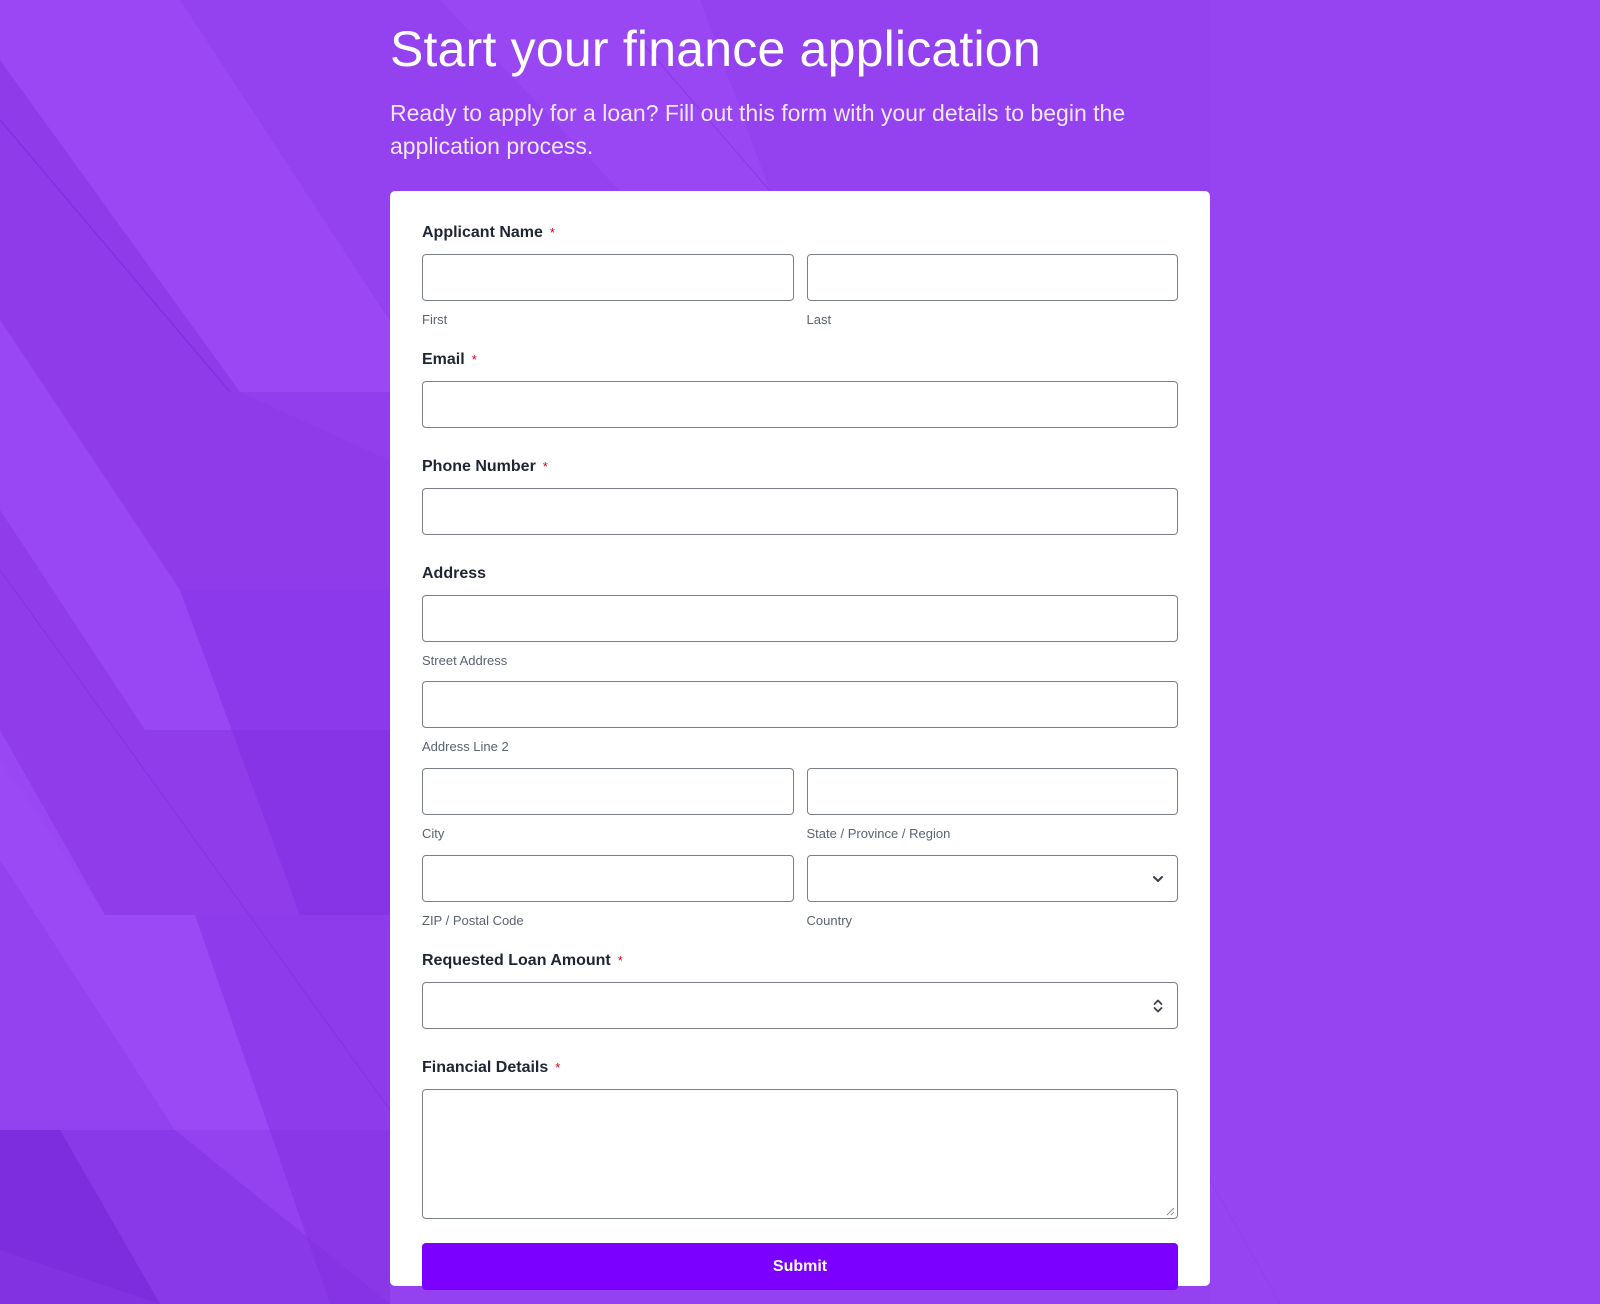  Describe the element at coordinates (819, 319) in the screenshot. I see `last-name-sublabel: Last` at that location.